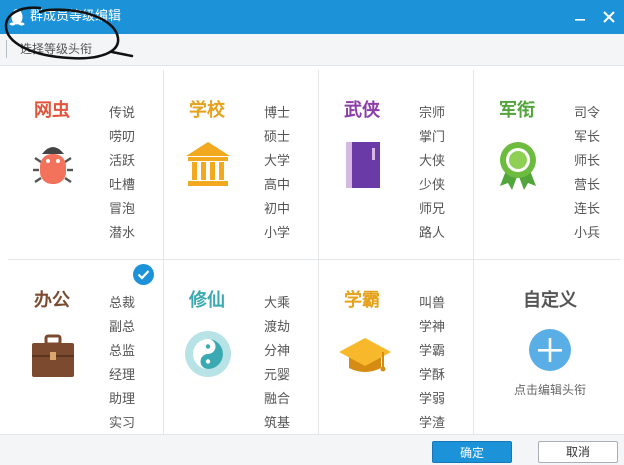 The width and height of the screenshot is (624, 465). I want to click on close-icon, so click(609, 17).